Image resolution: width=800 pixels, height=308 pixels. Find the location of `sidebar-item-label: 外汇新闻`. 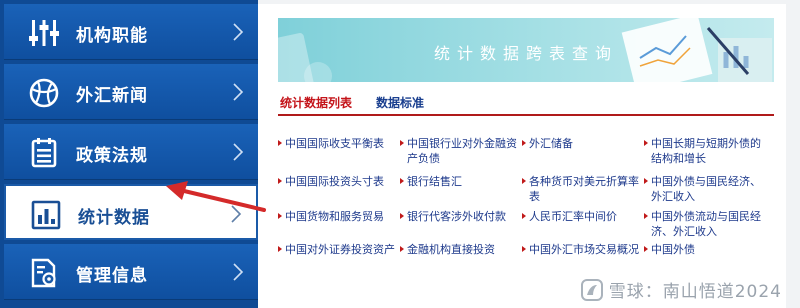

sidebar-item-label: 外汇新闻 is located at coordinates (112, 96).